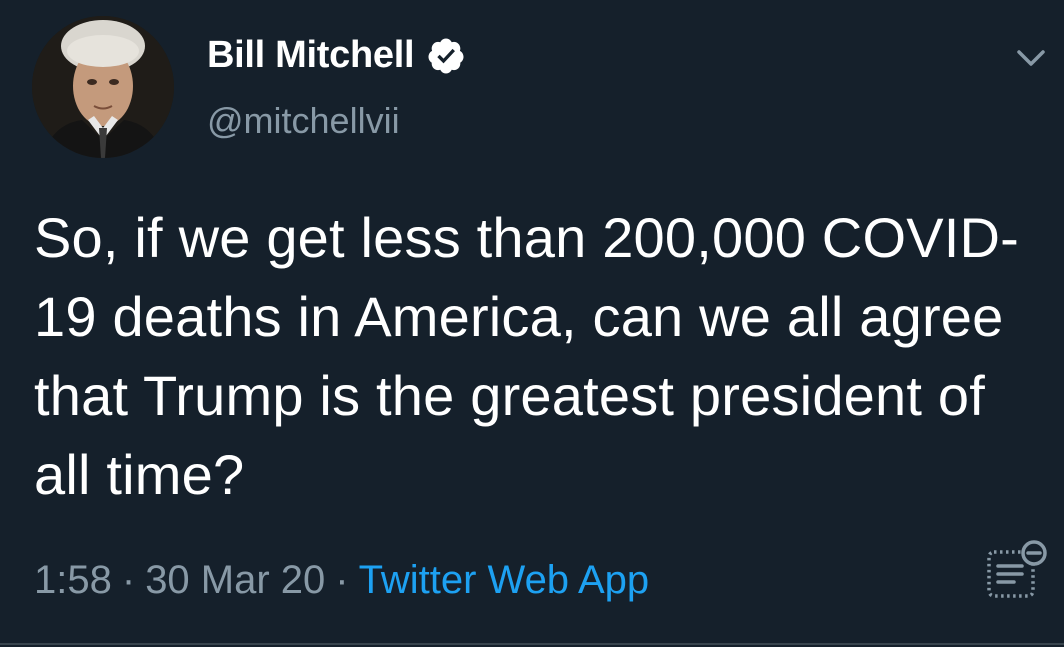  What do you see at coordinates (446, 56) in the screenshot?
I see `verified-badge-icon` at bounding box center [446, 56].